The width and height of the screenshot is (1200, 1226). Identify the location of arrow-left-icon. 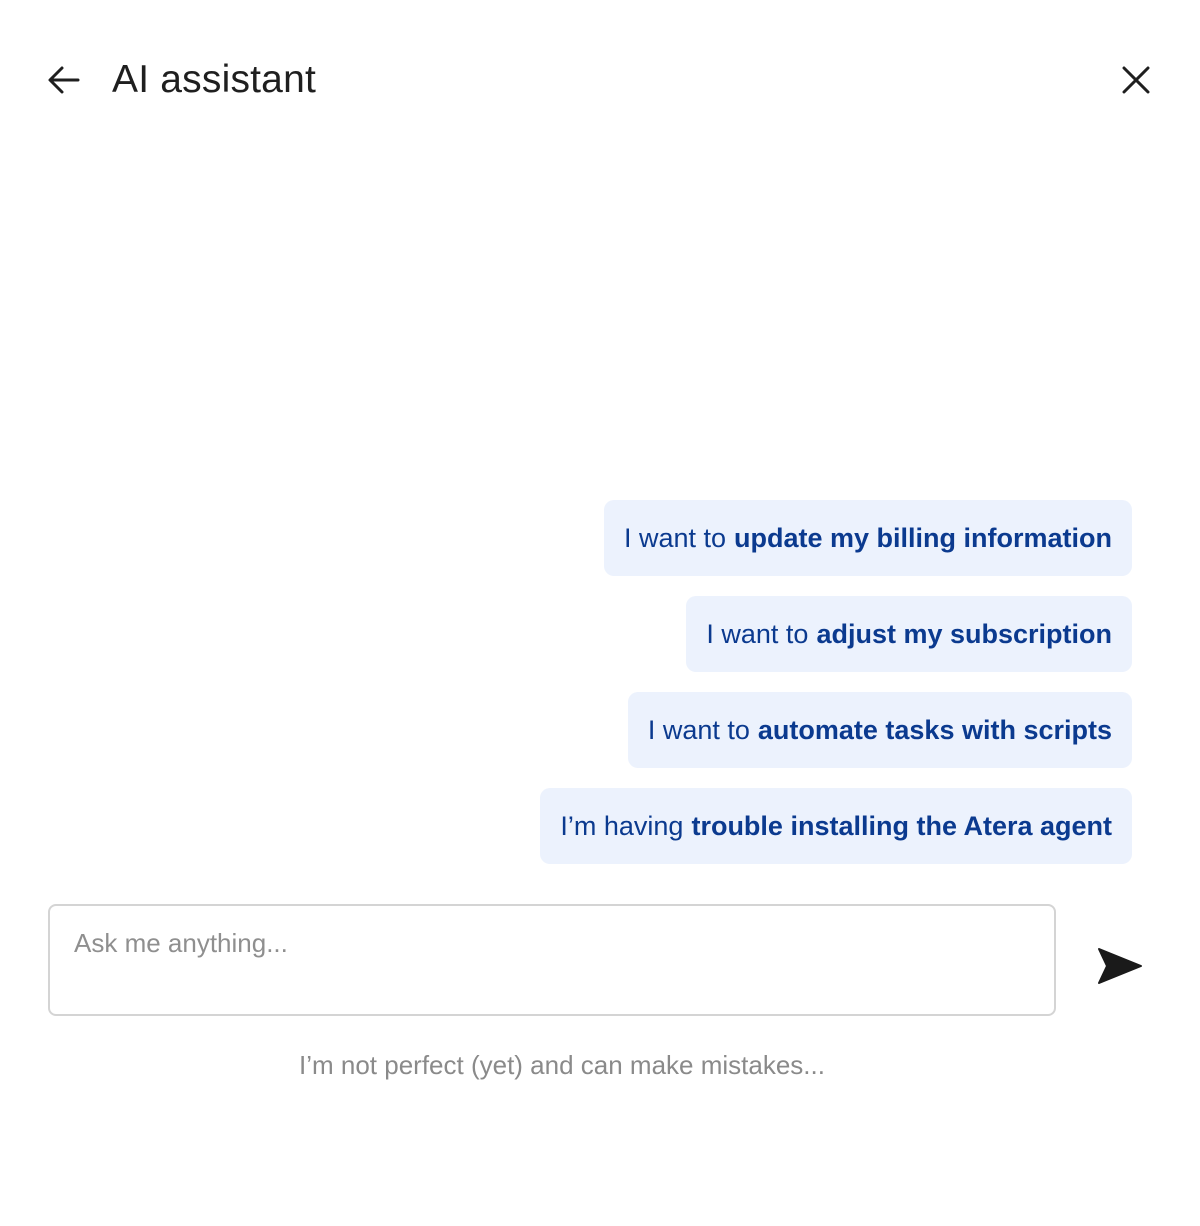
(64, 80).